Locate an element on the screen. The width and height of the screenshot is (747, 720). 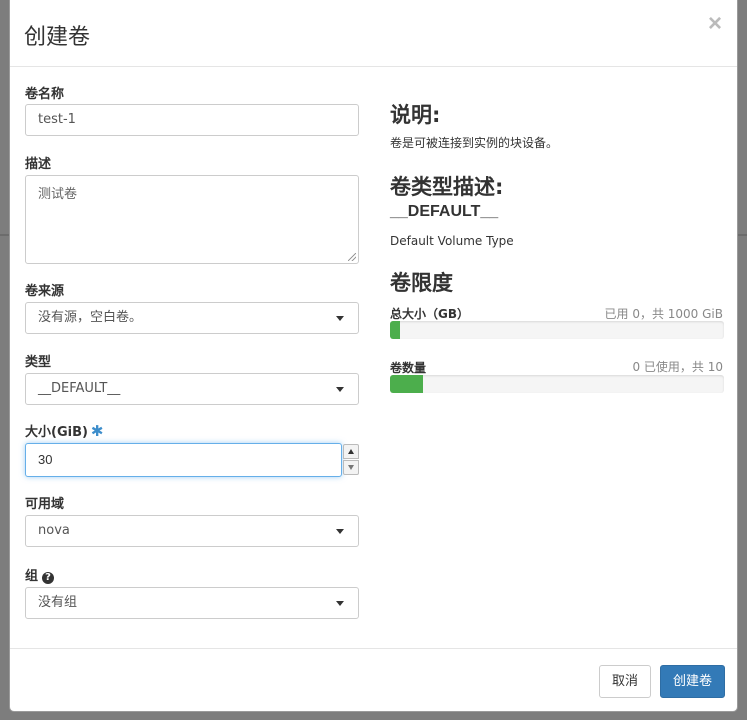
volume-count-progress-fill is located at coordinates (407, 384).